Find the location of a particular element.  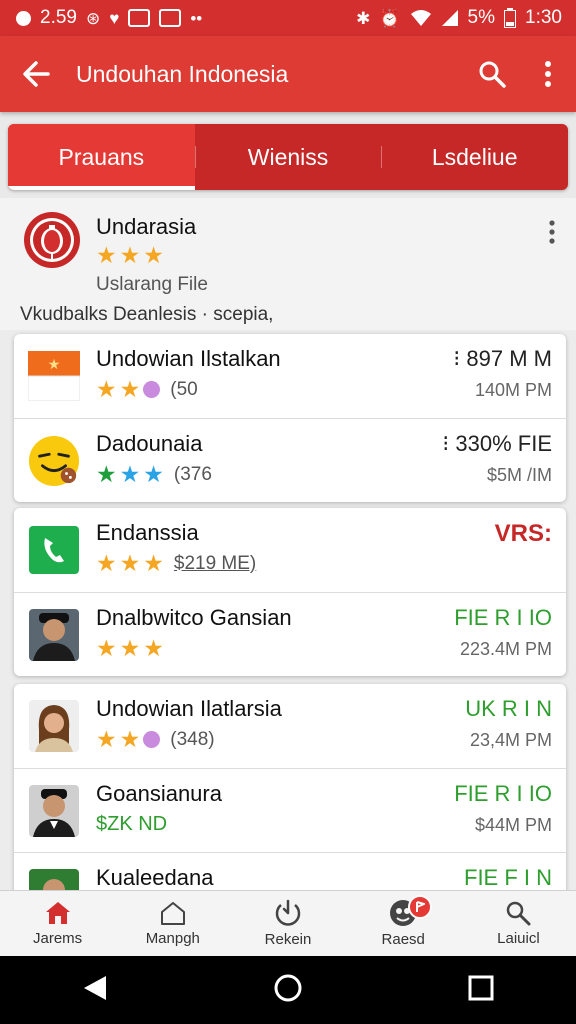

item-status: FIE F I N is located at coordinates (508, 877).